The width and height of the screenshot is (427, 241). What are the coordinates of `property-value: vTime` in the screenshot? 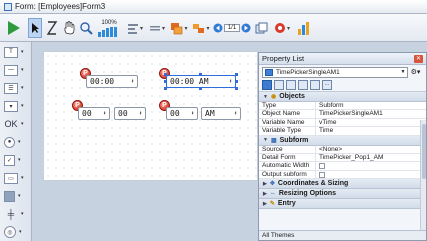 It's located at (371, 122).